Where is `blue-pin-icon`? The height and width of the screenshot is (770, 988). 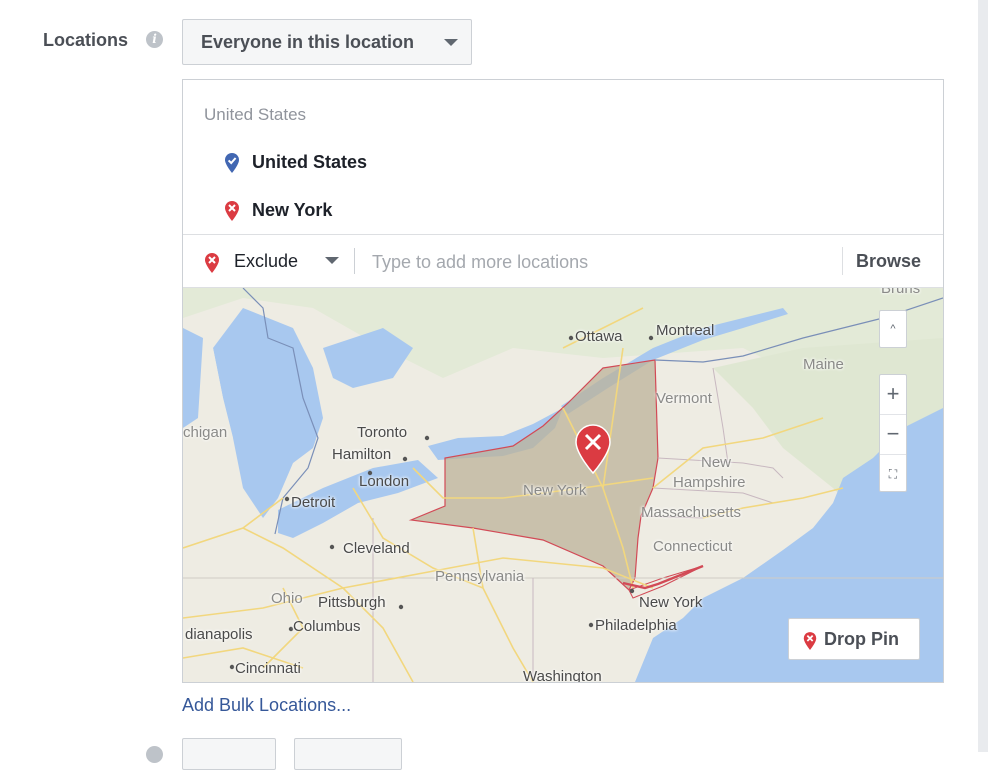
blue-pin-icon is located at coordinates (232, 163).